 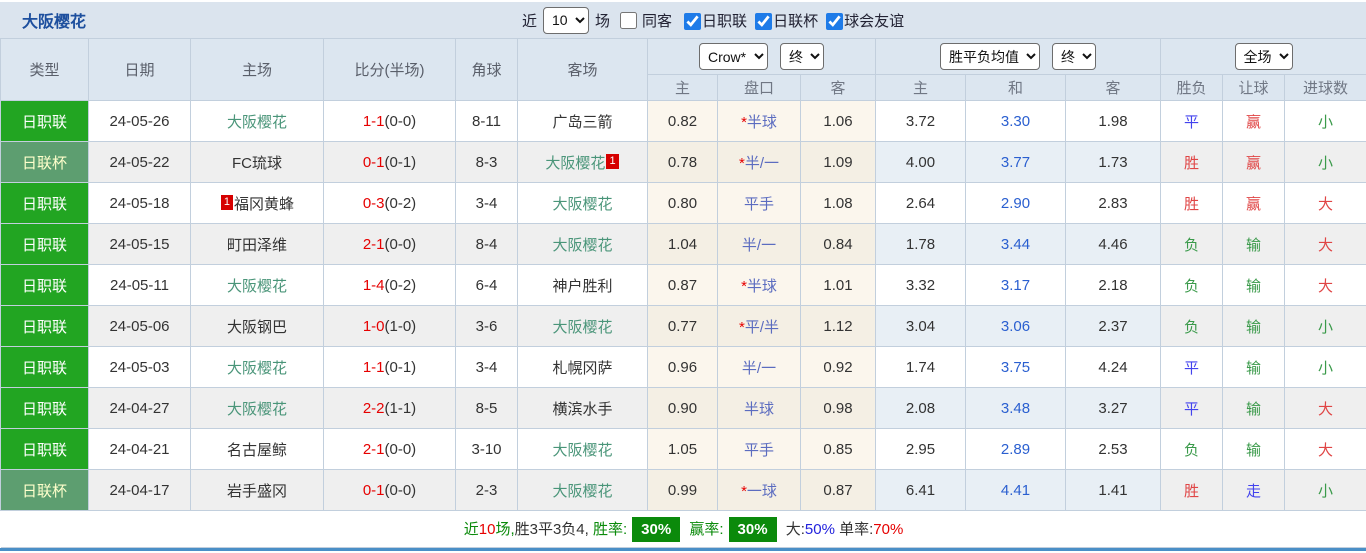 I want to click on score-cell: 1-0(1-0), so click(x=390, y=326).